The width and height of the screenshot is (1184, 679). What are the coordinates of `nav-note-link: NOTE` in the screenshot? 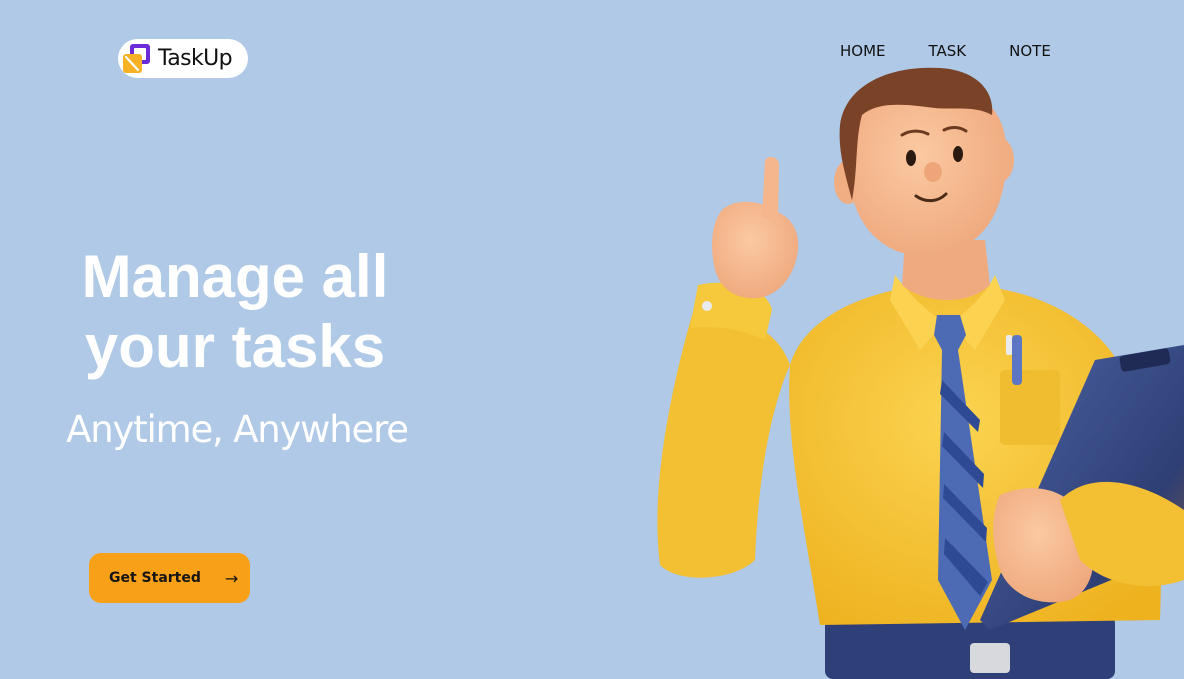 It's located at (1030, 51).